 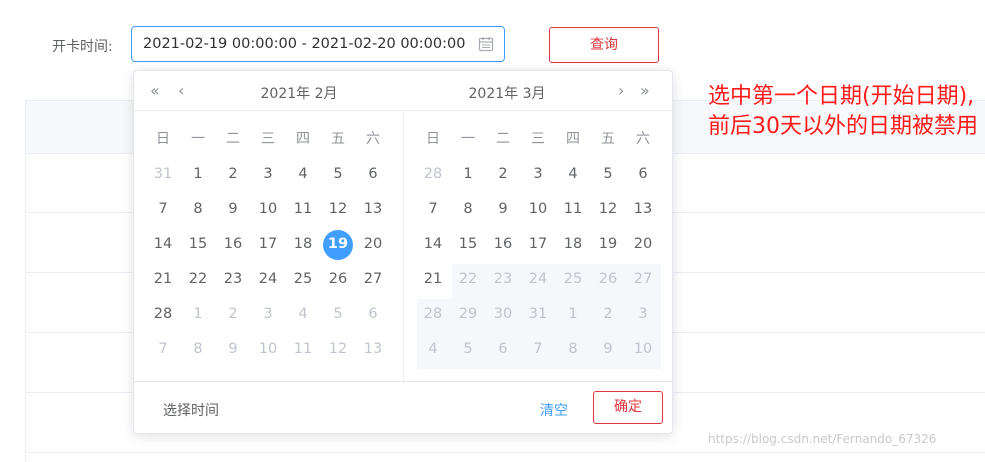 What do you see at coordinates (643, 314) in the screenshot?
I see `disabled-day-cell: 3` at bounding box center [643, 314].